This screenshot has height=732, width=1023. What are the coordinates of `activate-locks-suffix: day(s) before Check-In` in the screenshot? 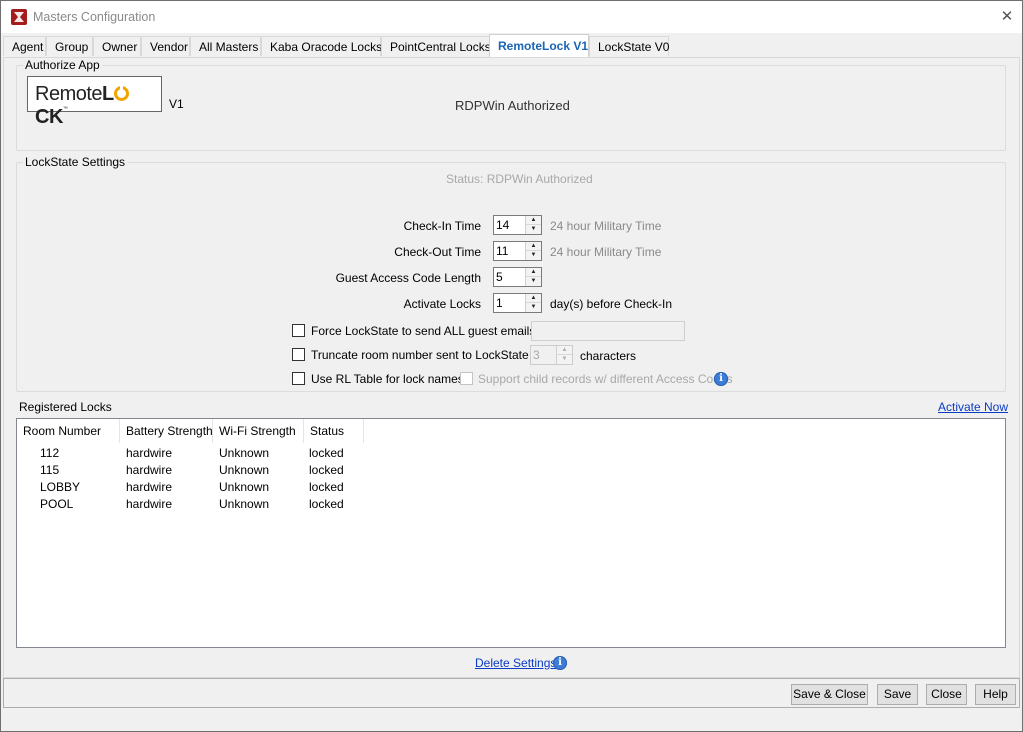 It's located at (611, 304).